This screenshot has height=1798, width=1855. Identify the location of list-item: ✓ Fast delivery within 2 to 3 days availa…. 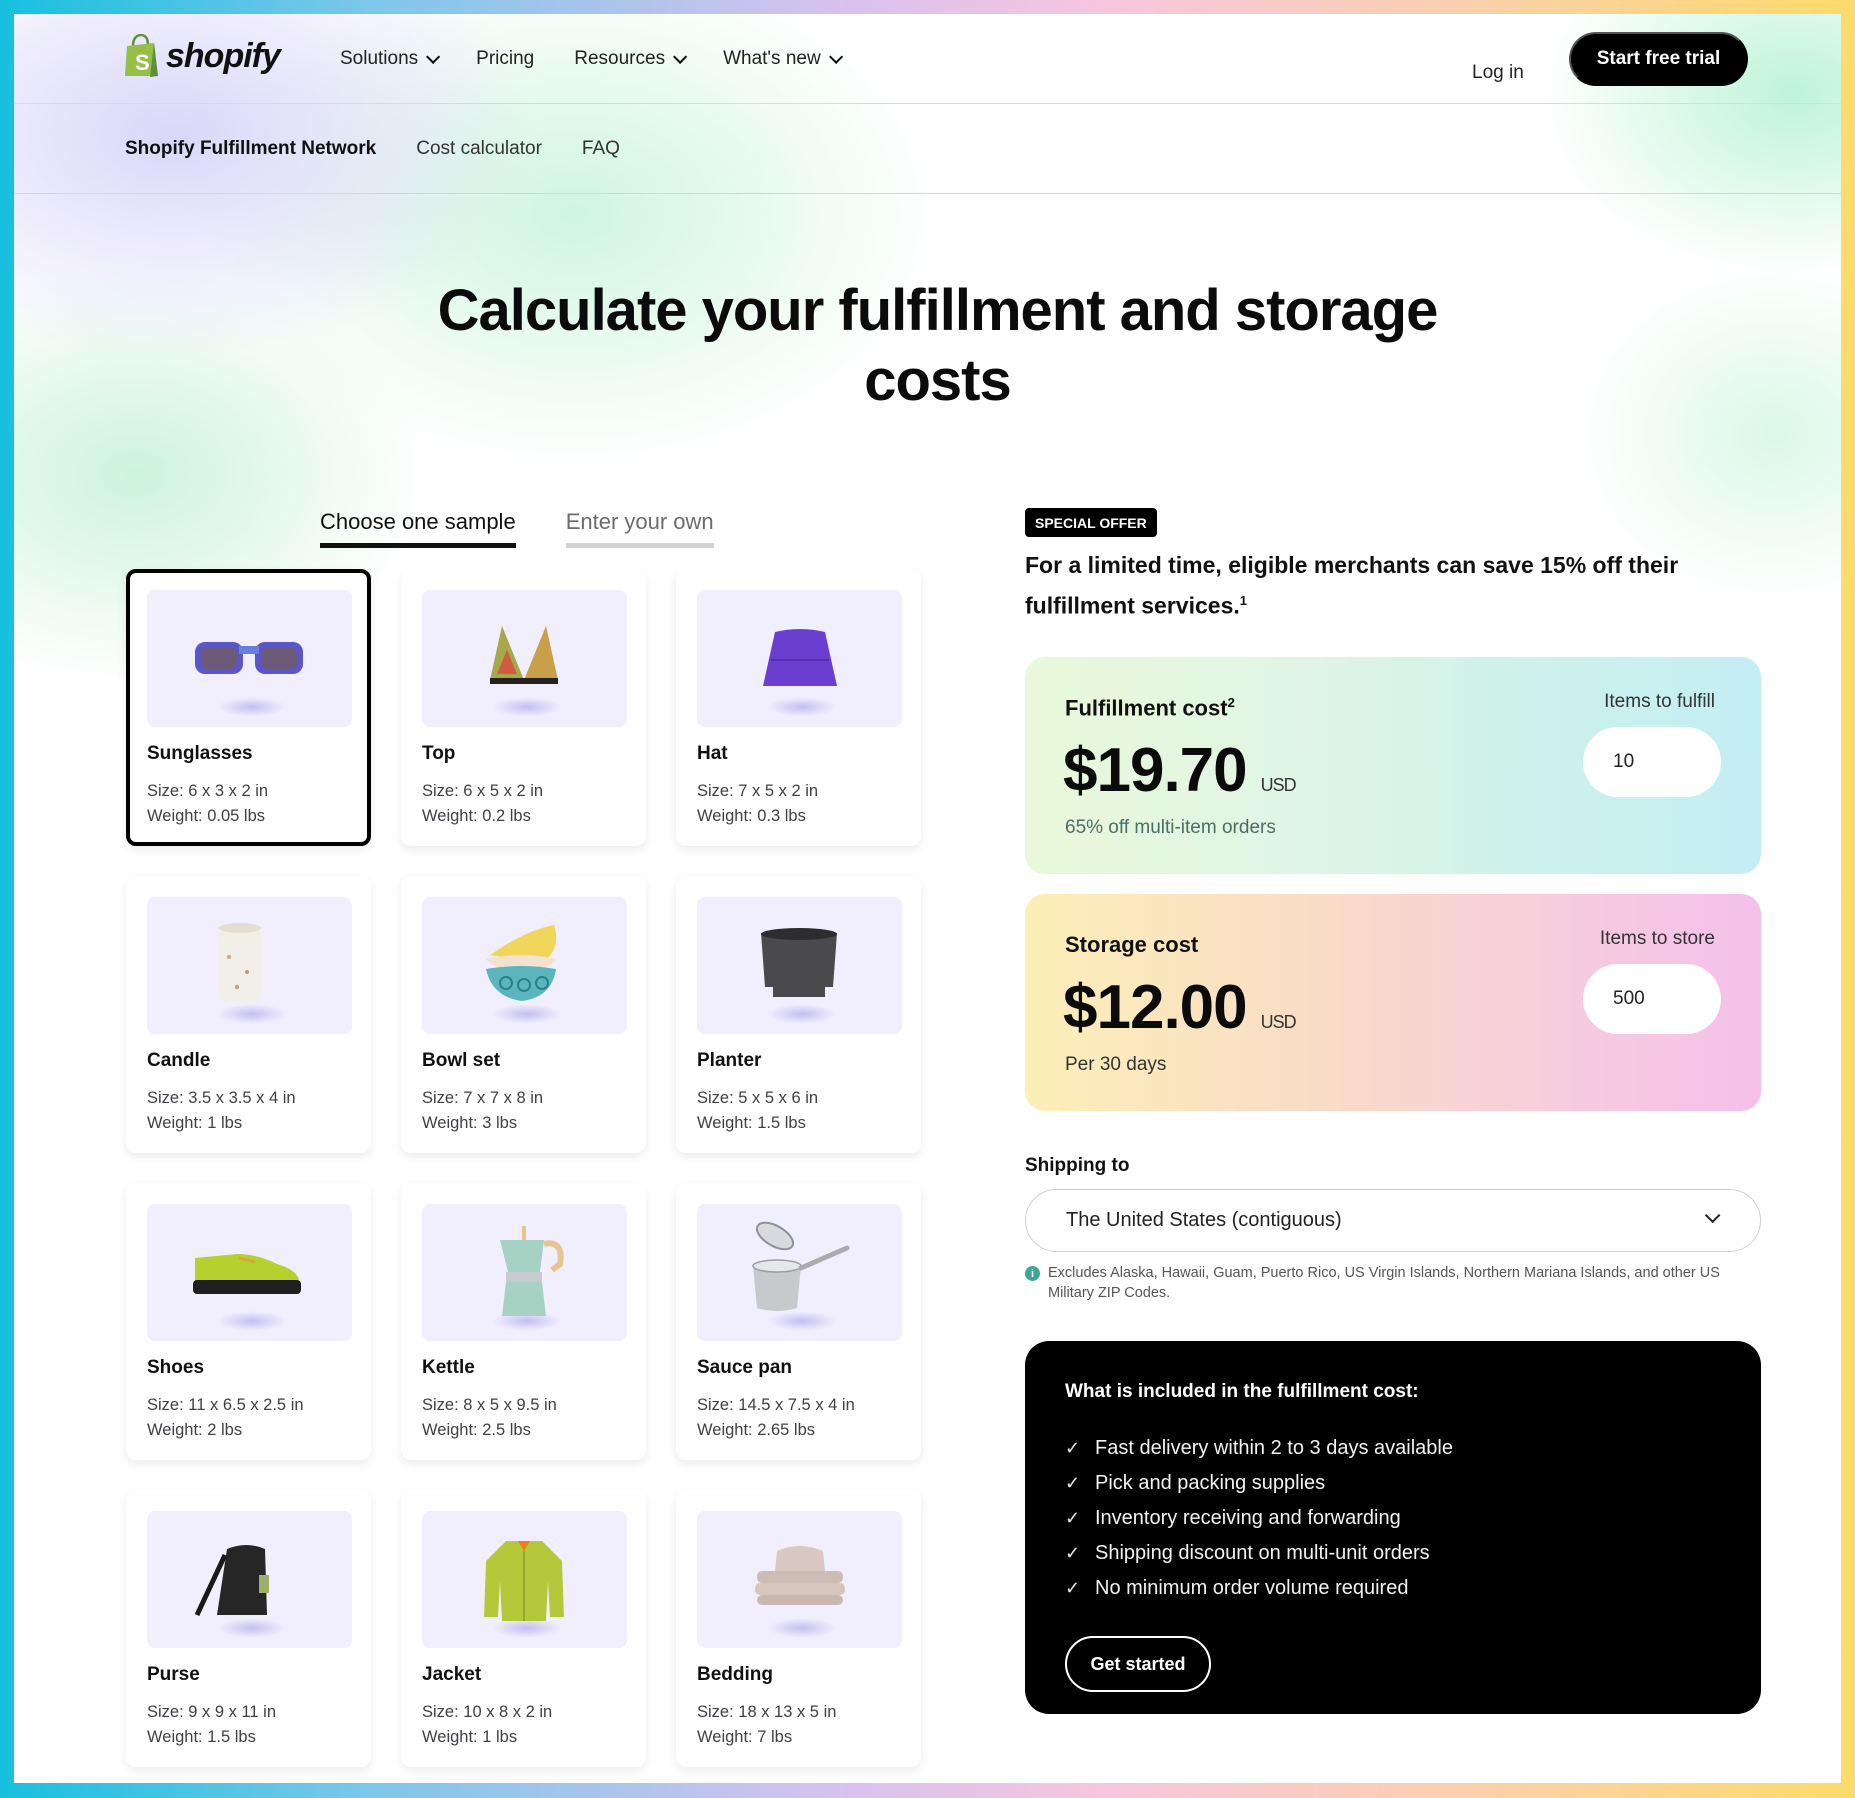
(1393, 1448).